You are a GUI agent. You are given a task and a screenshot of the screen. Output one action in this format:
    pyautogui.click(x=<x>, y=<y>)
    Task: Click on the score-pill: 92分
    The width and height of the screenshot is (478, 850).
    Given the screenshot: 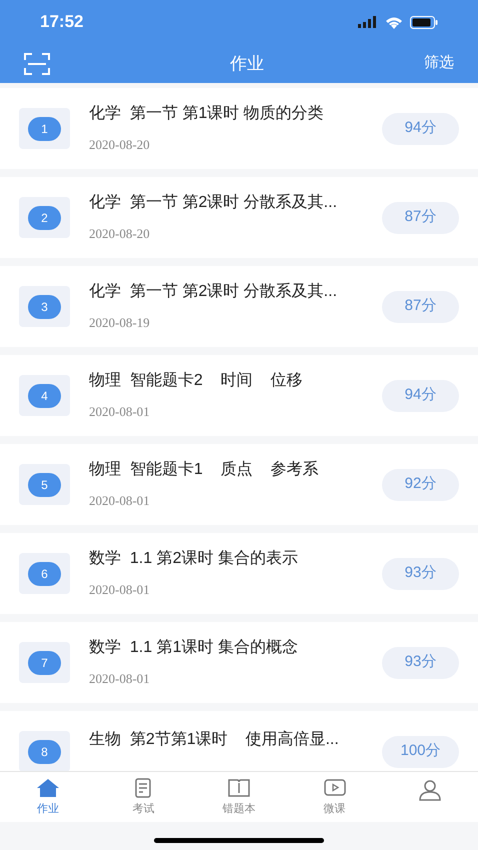 What is the action you would take?
    pyautogui.click(x=420, y=484)
    